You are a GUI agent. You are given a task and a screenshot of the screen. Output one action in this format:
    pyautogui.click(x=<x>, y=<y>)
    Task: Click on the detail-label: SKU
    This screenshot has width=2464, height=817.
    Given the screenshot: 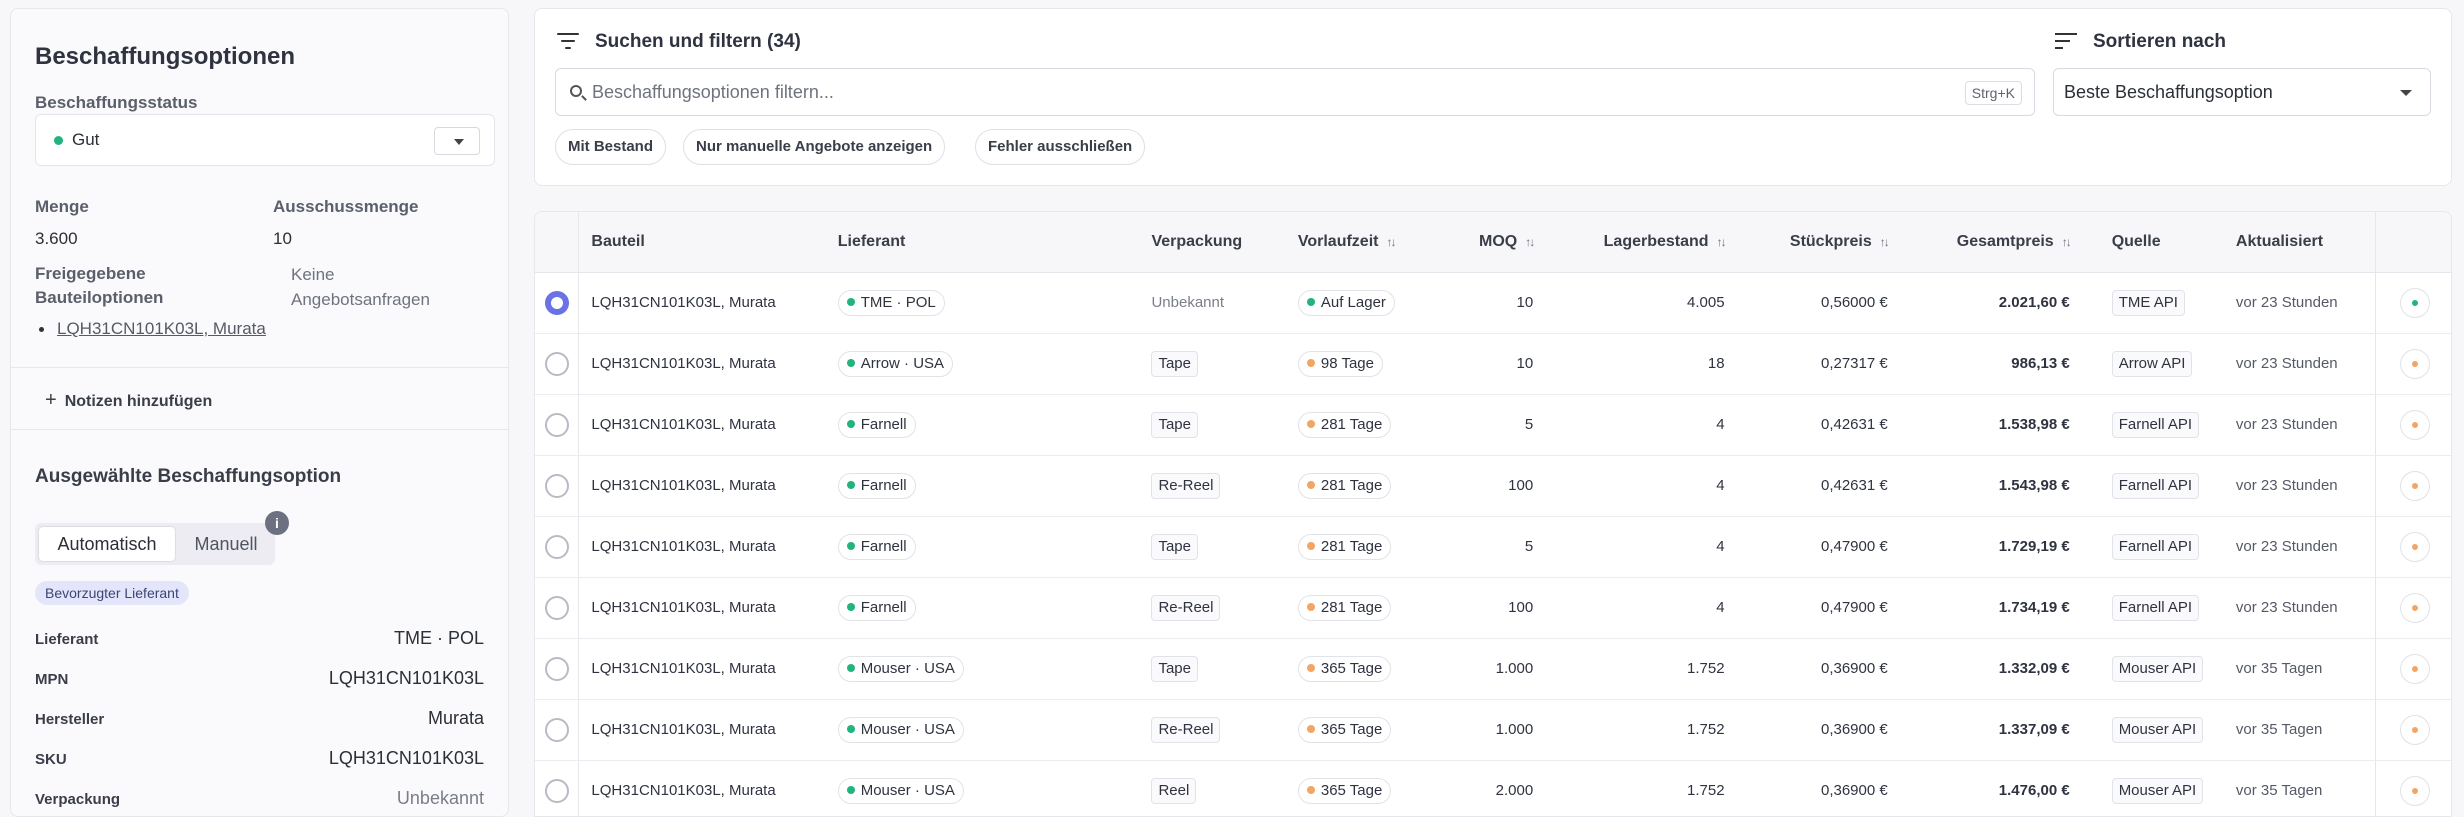 What is the action you would take?
    pyautogui.click(x=51, y=759)
    